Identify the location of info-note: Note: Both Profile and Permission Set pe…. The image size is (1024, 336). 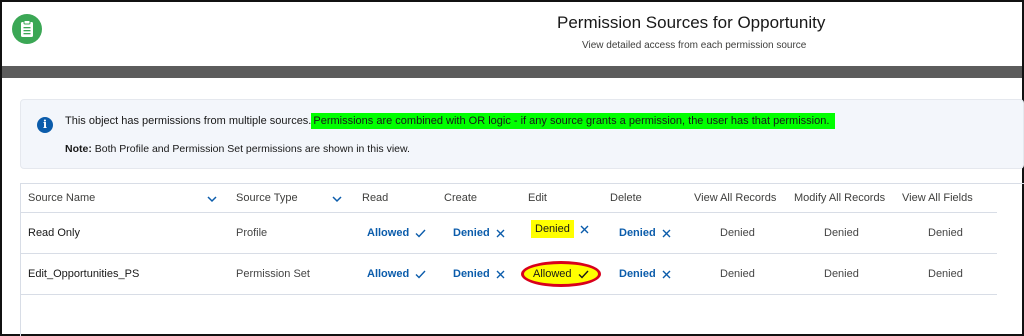
(237, 149).